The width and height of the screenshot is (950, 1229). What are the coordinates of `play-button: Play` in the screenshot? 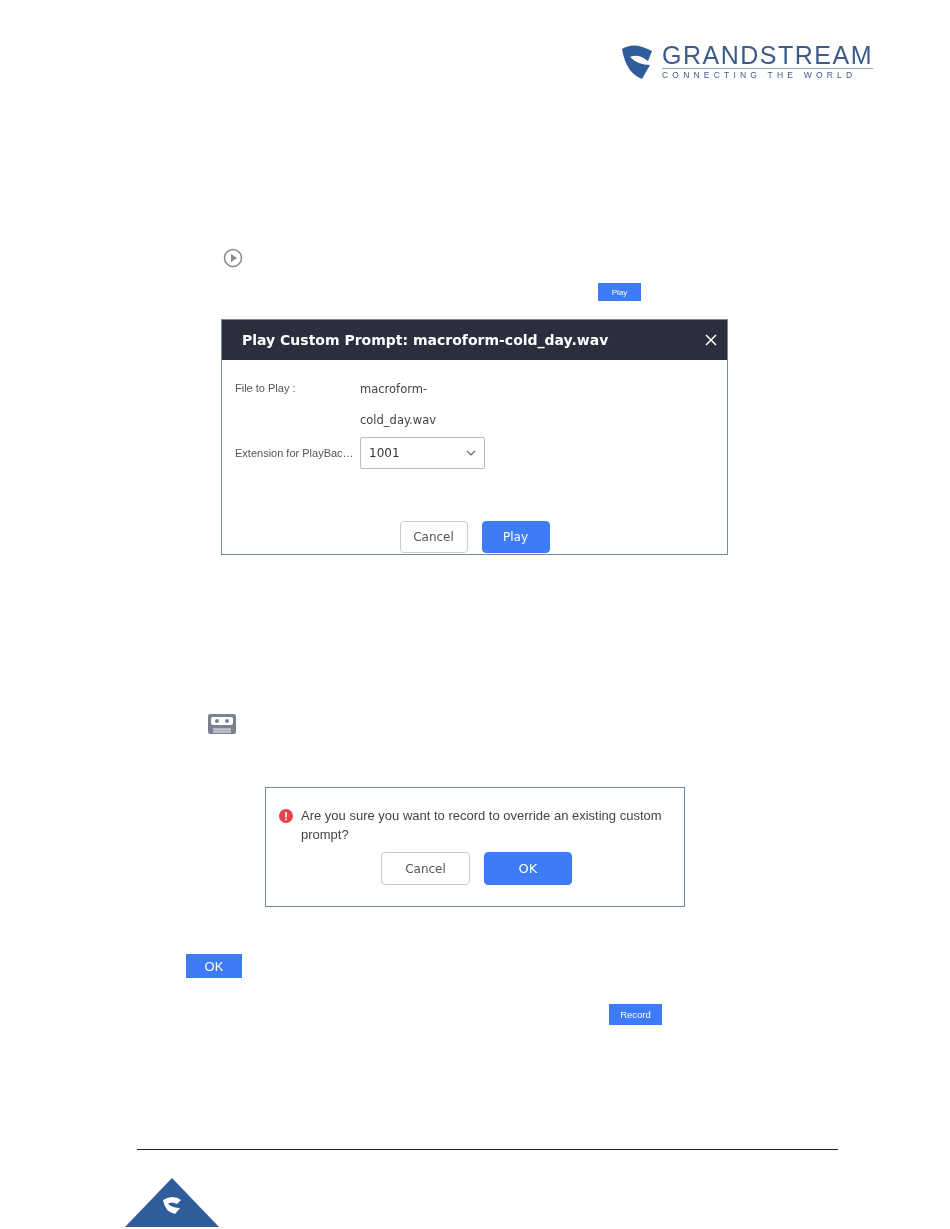 It's located at (619, 292).